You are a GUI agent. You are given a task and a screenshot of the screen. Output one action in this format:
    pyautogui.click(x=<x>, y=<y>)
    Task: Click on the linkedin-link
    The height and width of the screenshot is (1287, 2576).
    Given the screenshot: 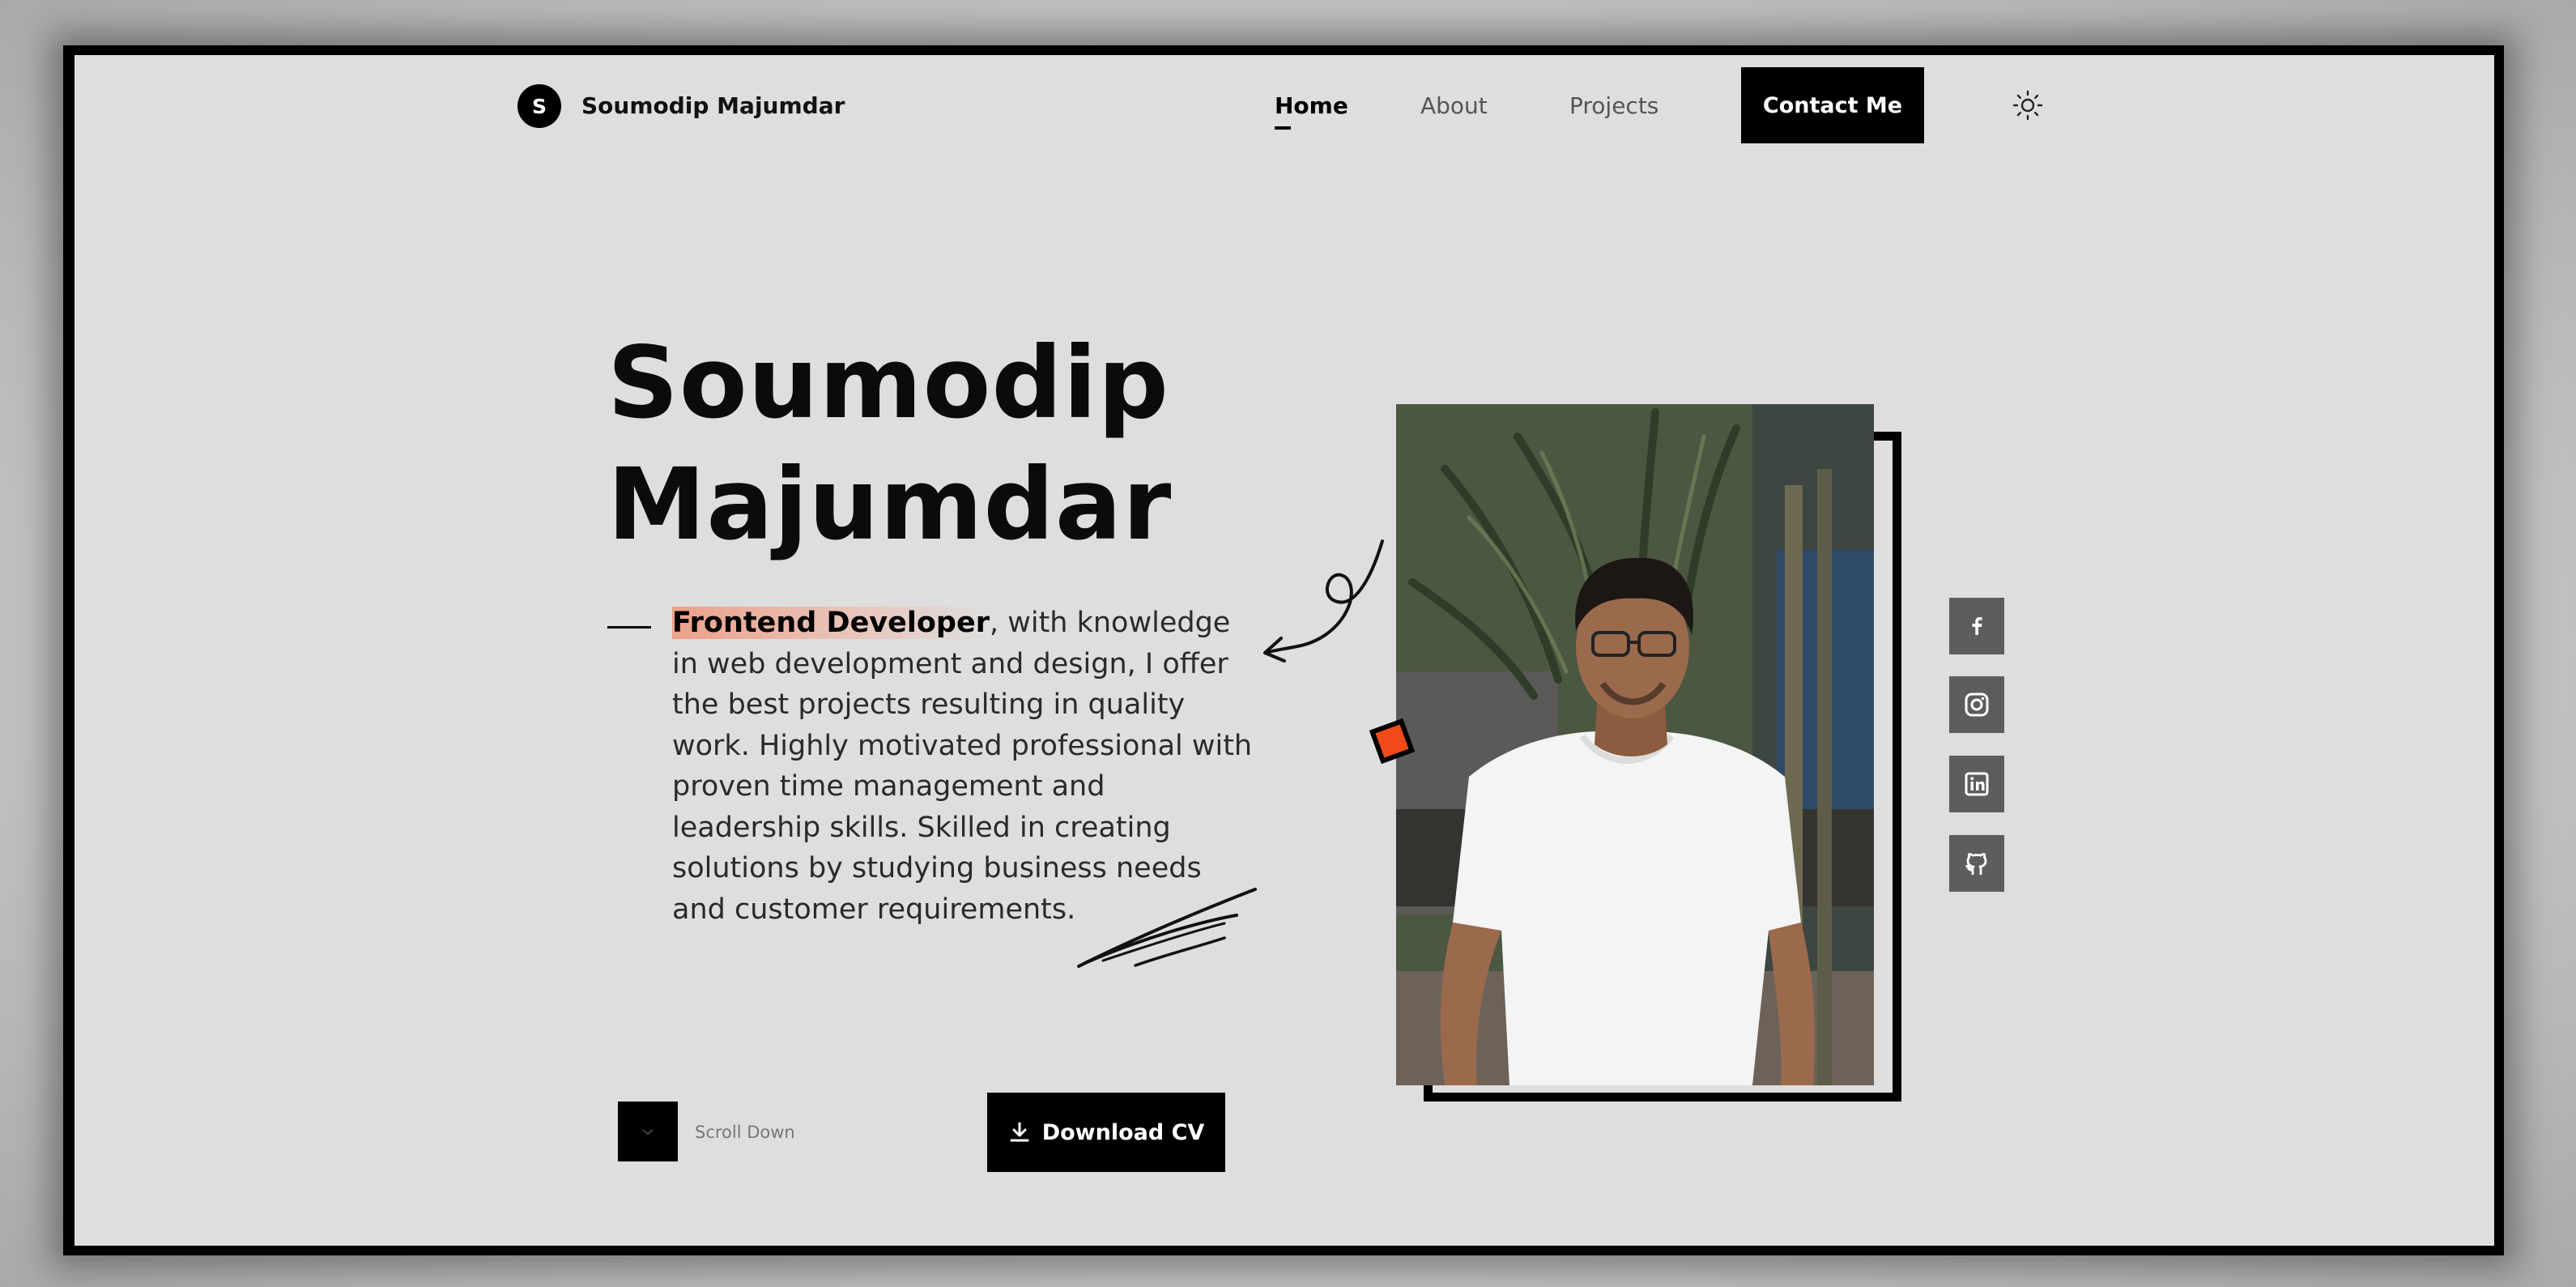 What is the action you would take?
    pyautogui.click(x=1976, y=784)
    